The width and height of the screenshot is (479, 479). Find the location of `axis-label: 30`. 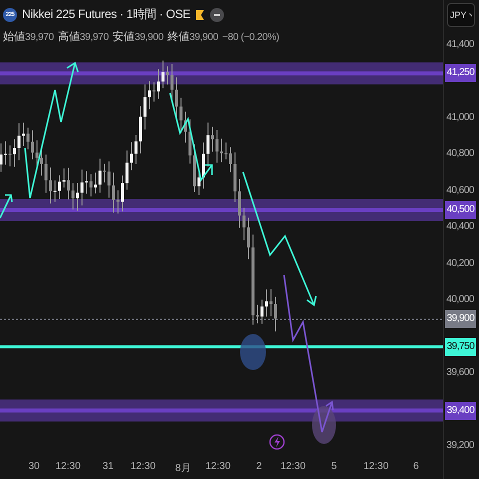

axis-label: 30 is located at coordinates (34, 466).